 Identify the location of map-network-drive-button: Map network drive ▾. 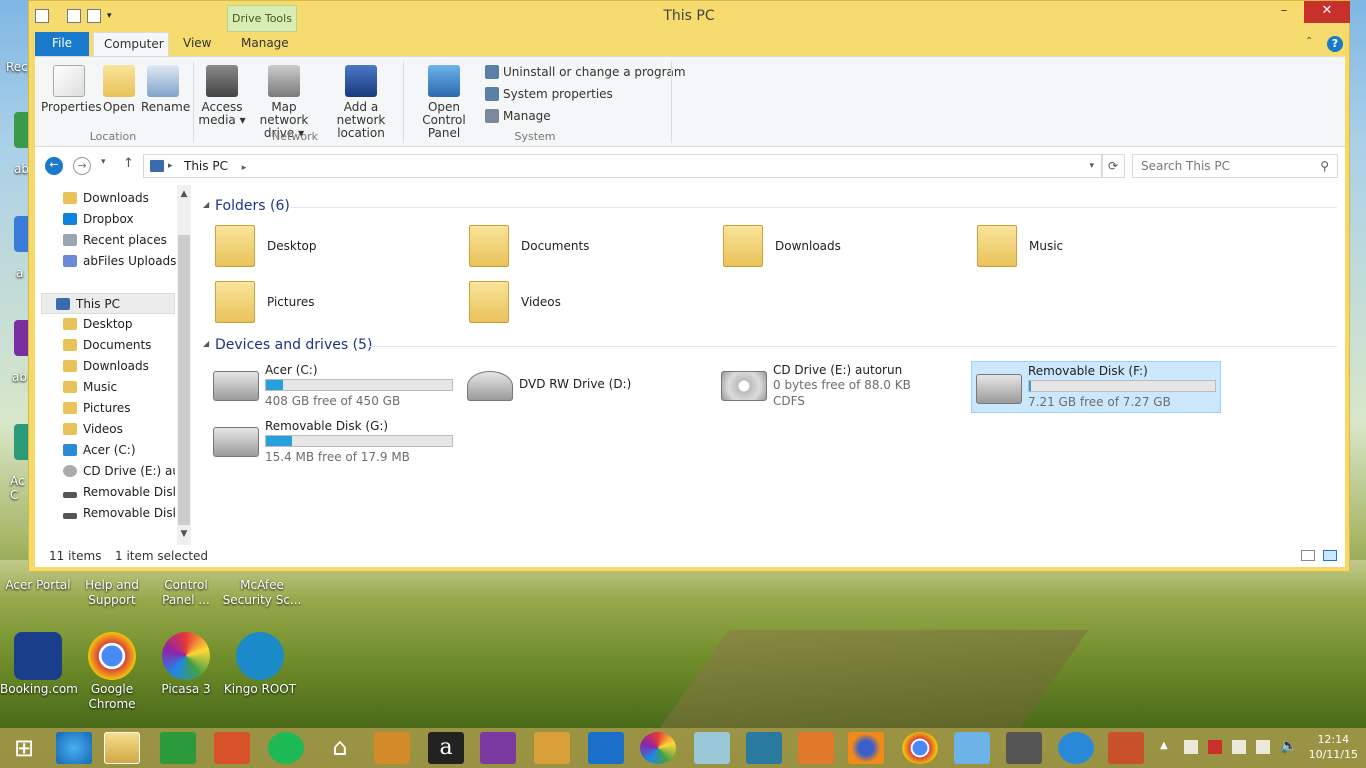
(284, 102).